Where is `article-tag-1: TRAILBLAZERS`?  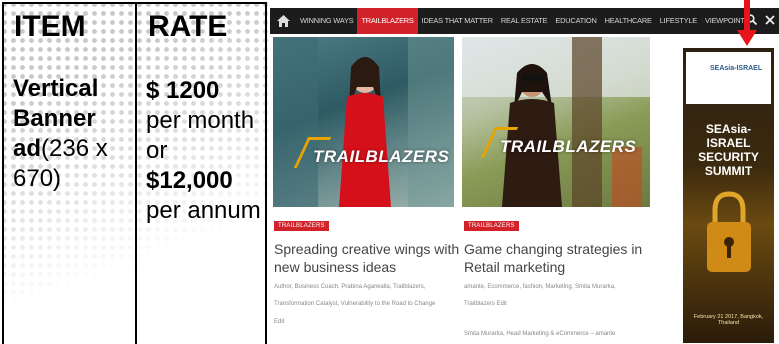 article-tag-1: TRAILBLAZERS is located at coordinates (301, 226).